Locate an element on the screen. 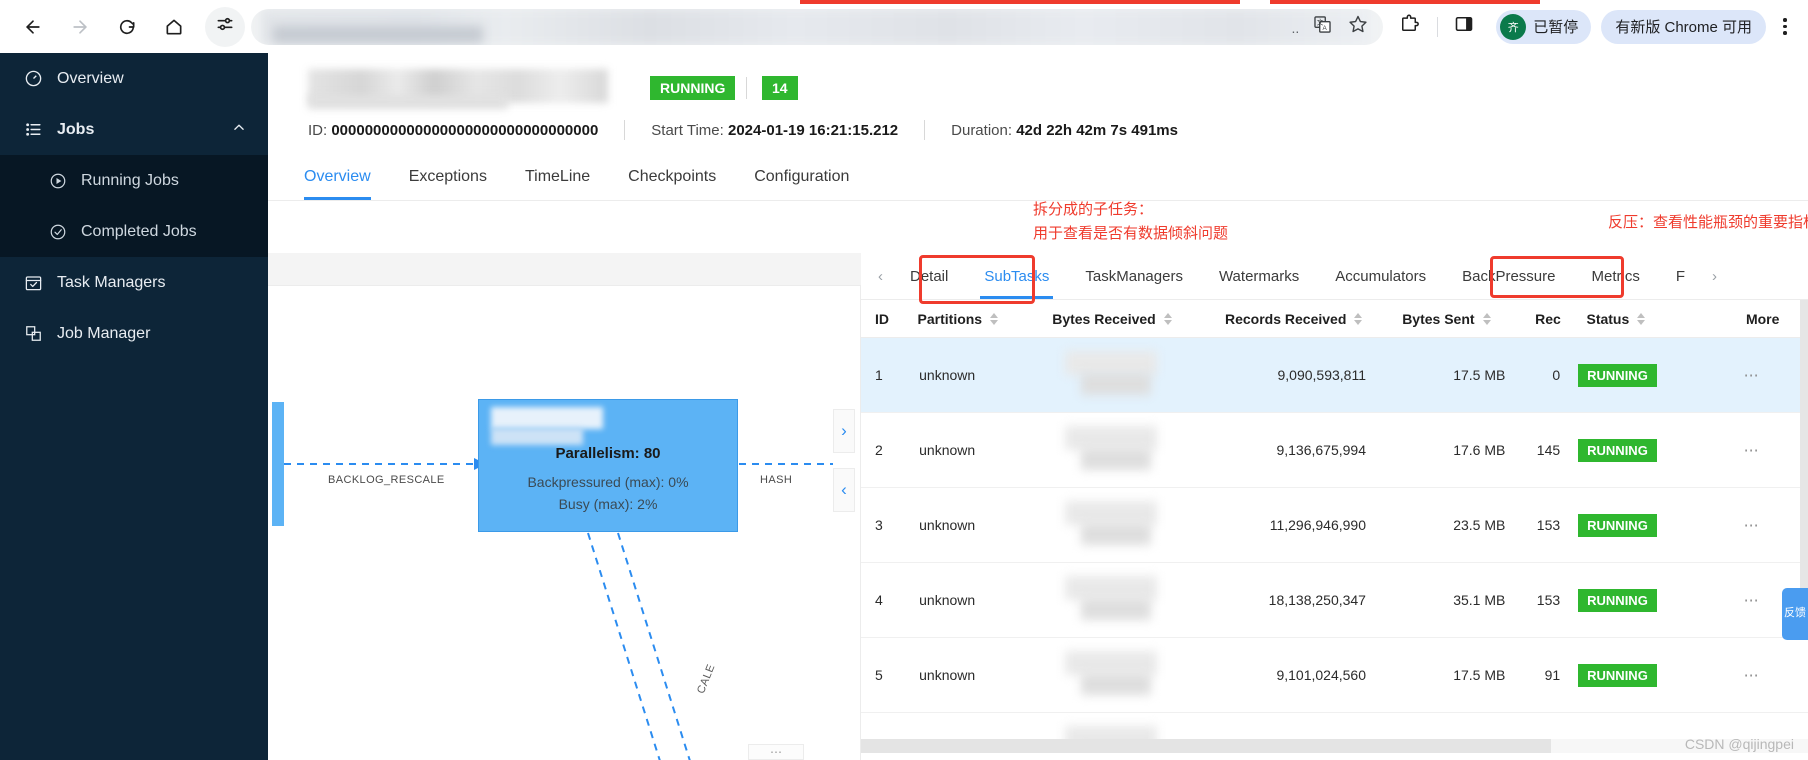  subtab-taskmanagers: TaskManagers is located at coordinates (1134, 276).